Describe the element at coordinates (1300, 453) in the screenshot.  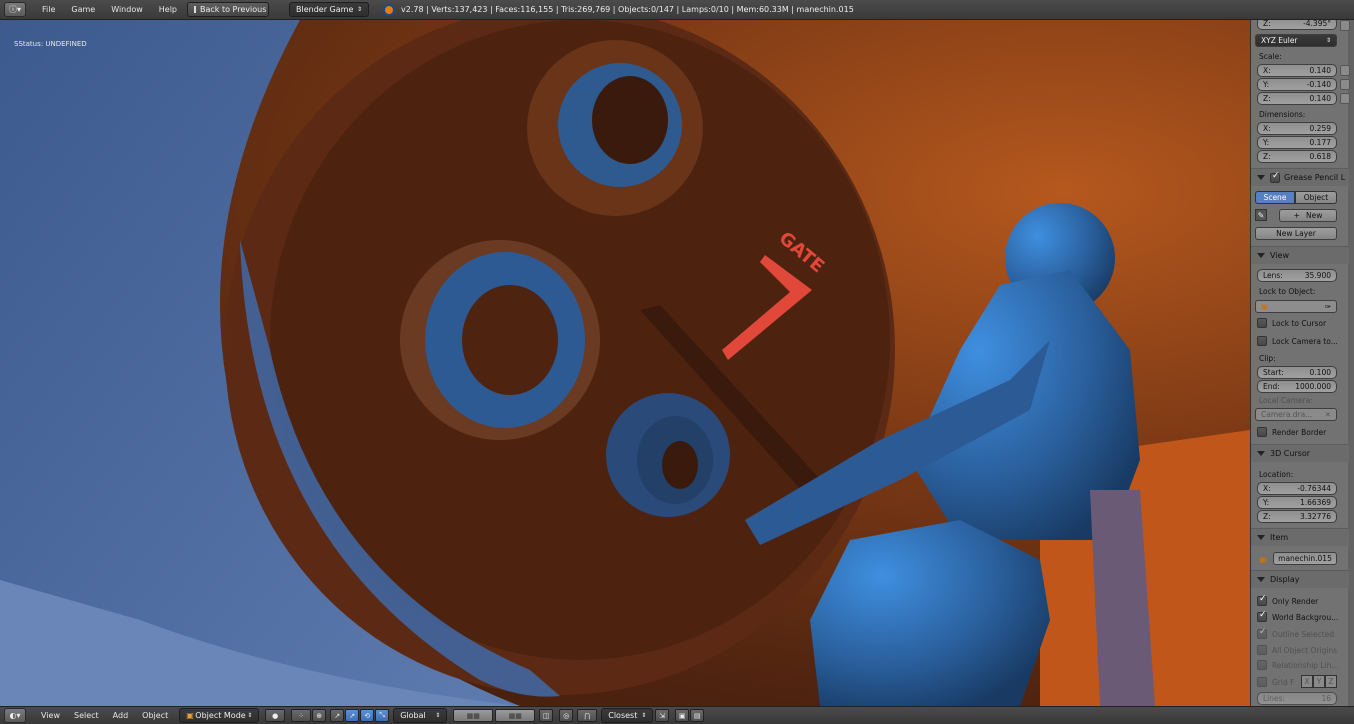
I see `3d-cursor-panel-header: 3D Cursor` at that location.